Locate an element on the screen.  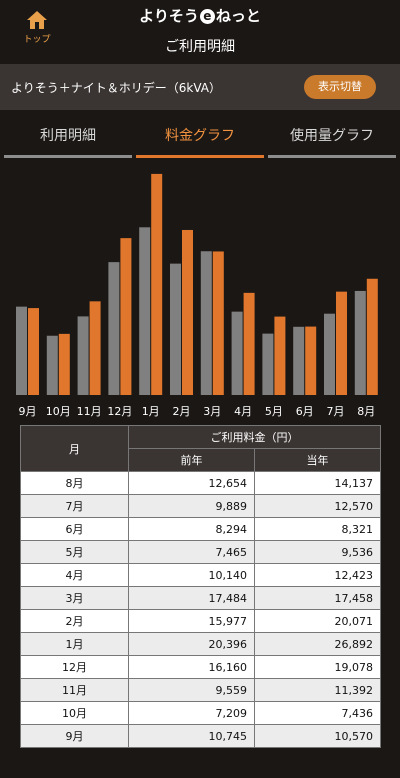
table-row: 12月 16,160 19,078 is located at coordinates (200, 667).